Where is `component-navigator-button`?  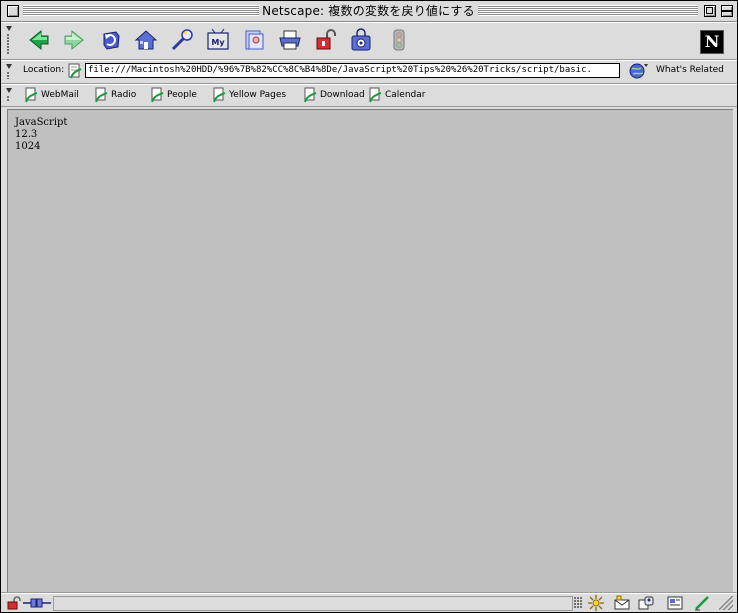 component-navigator-button is located at coordinates (596, 603).